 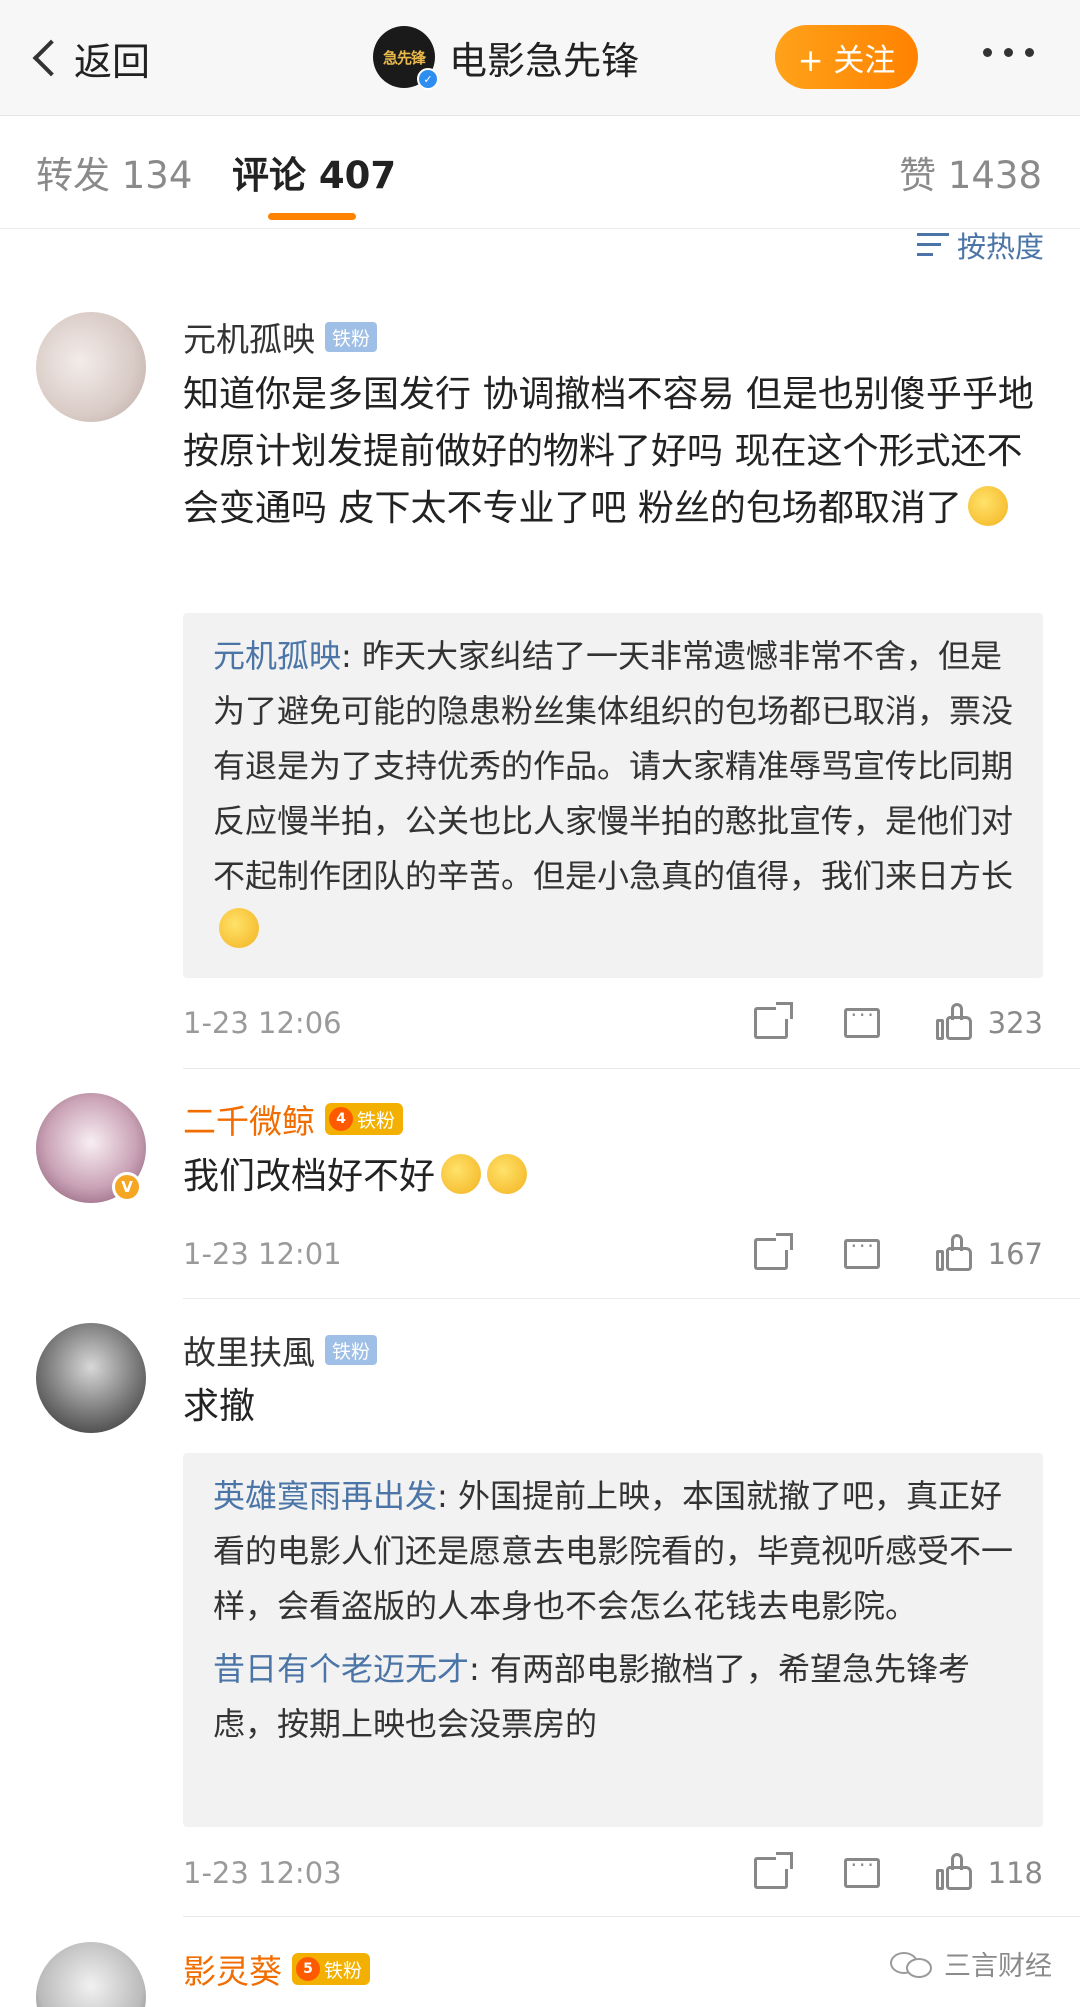 What do you see at coordinates (325, 1496) in the screenshot?
I see `reply-author: 英雄寞雨再出发` at bounding box center [325, 1496].